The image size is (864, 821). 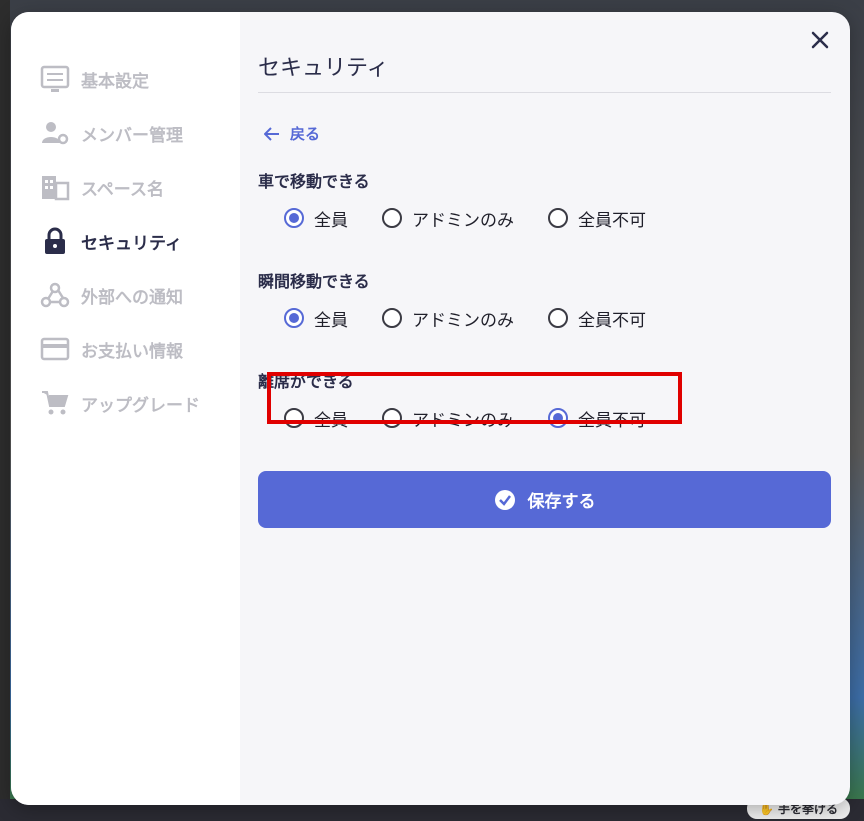 What do you see at coordinates (505, 500) in the screenshot?
I see `check-circle-icon` at bounding box center [505, 500].